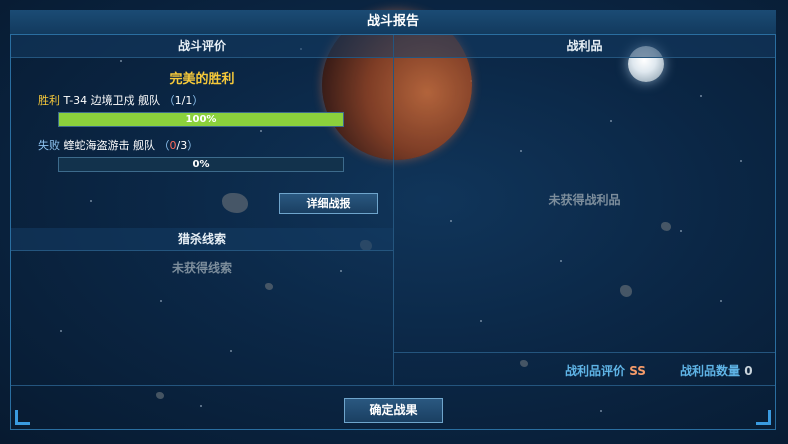 The image size is (788, 444). Describe the element at coordinates (584, 46) in the screenshot. I see `loot-header: 战利品` at that location.